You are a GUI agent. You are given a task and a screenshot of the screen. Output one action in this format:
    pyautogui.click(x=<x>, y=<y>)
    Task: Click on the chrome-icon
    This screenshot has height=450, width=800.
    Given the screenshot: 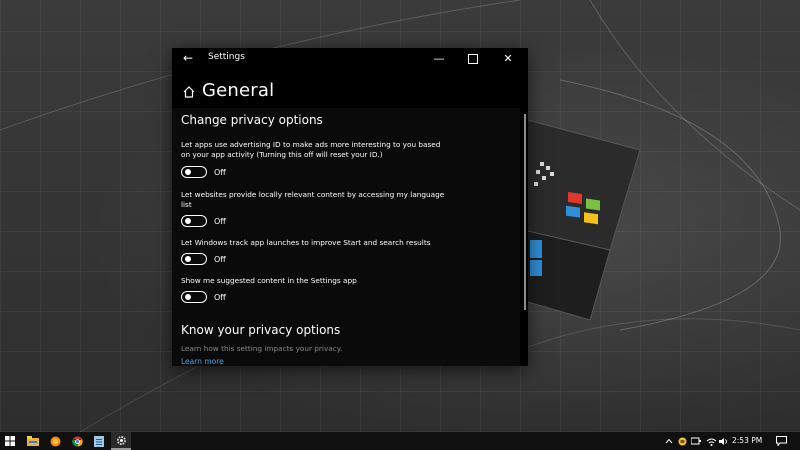 What is the action you would take?
    pyautogui.click(x=77, y=441)
    